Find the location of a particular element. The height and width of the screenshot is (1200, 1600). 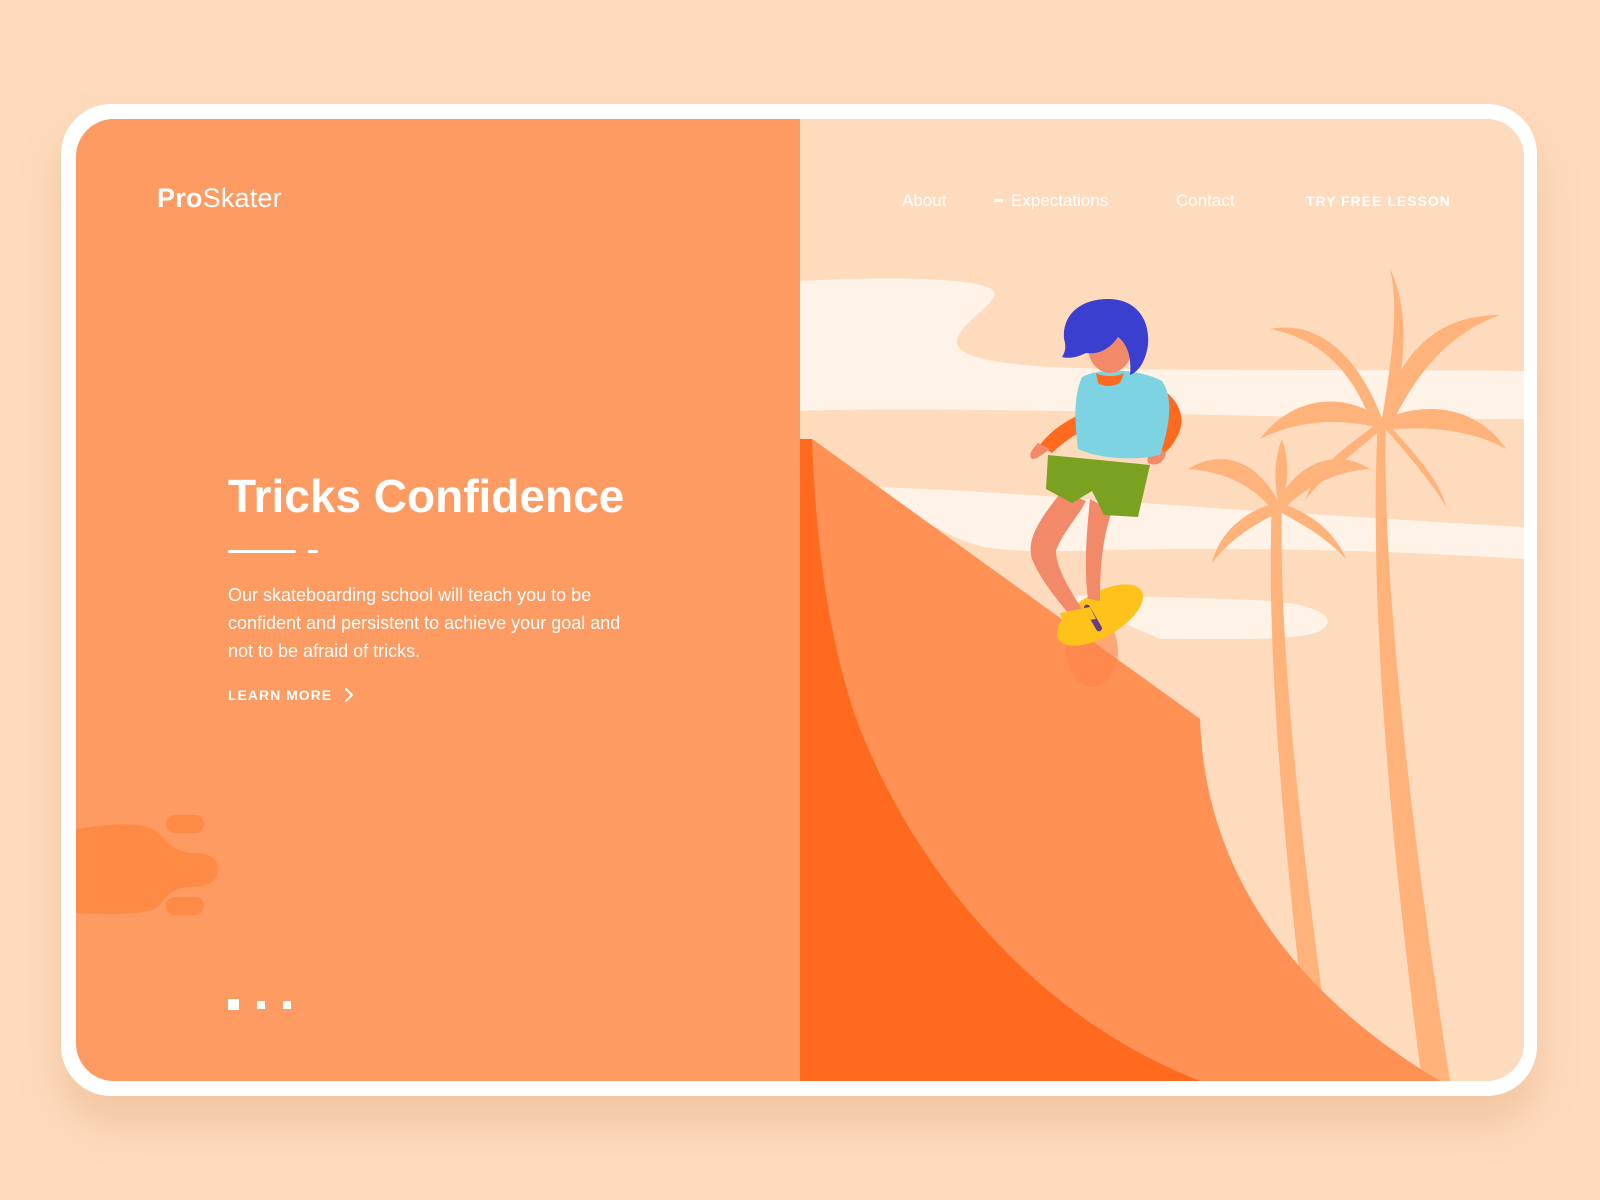

brand-logo-bold: Pro is located at coordinates (180, 198).